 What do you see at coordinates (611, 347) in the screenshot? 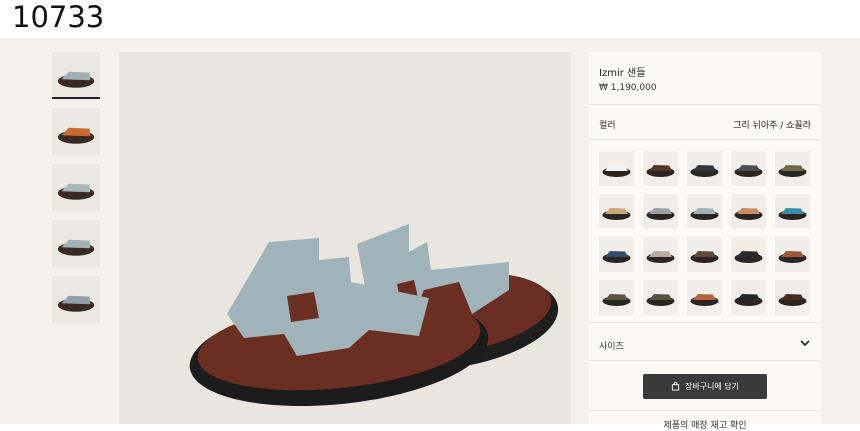
I see `size-label: 사이즈` at bounding box center [611, 347].